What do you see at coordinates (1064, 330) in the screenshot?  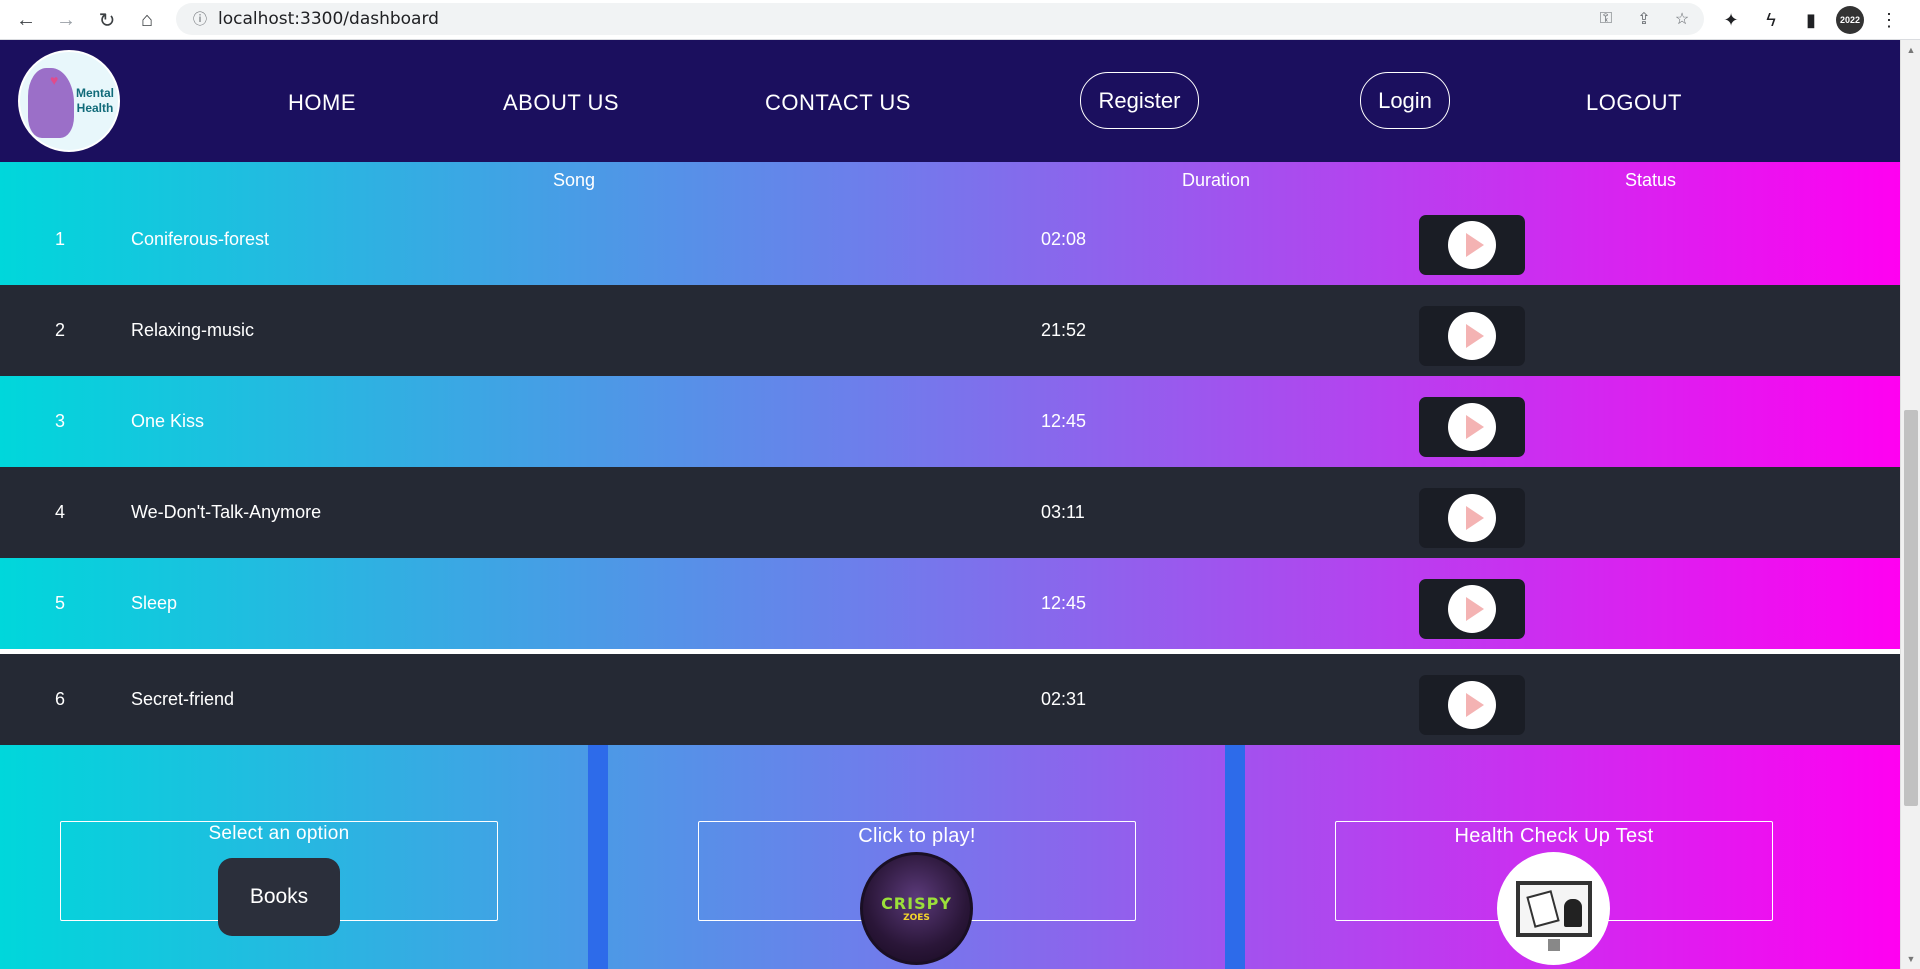 I see `song-duration: 21:52` at bounding box center [1064, 330].